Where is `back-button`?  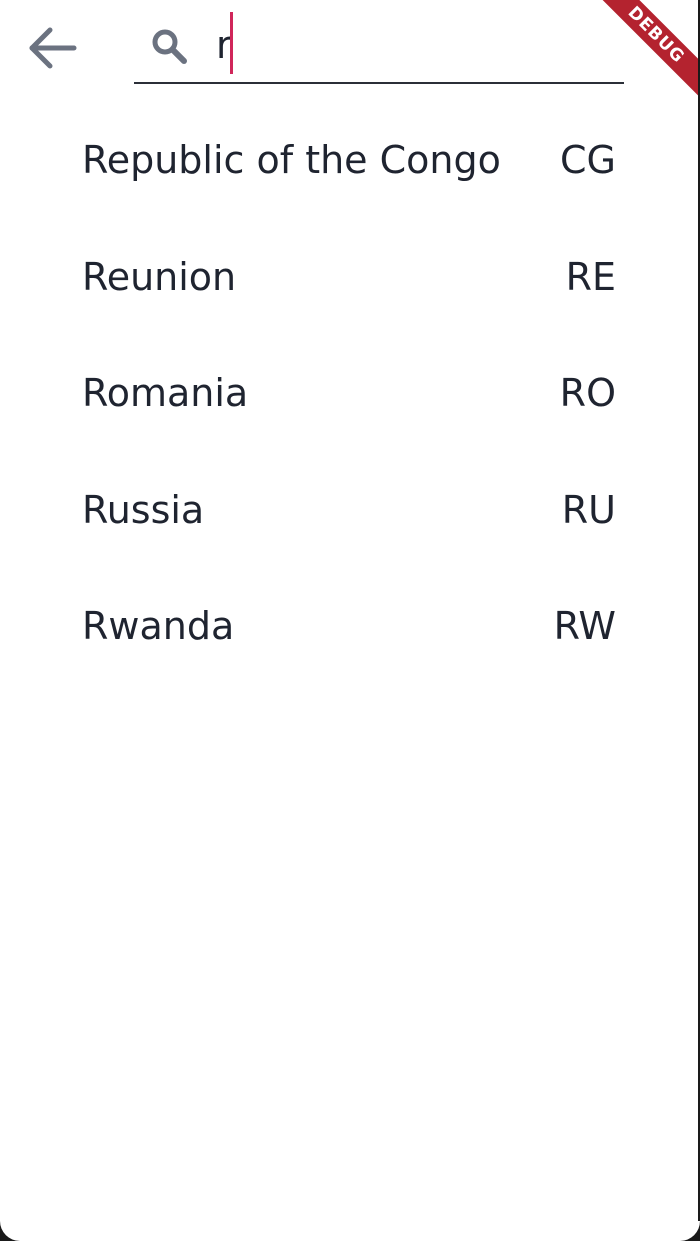 back-button is located at coordinates (52, 50).